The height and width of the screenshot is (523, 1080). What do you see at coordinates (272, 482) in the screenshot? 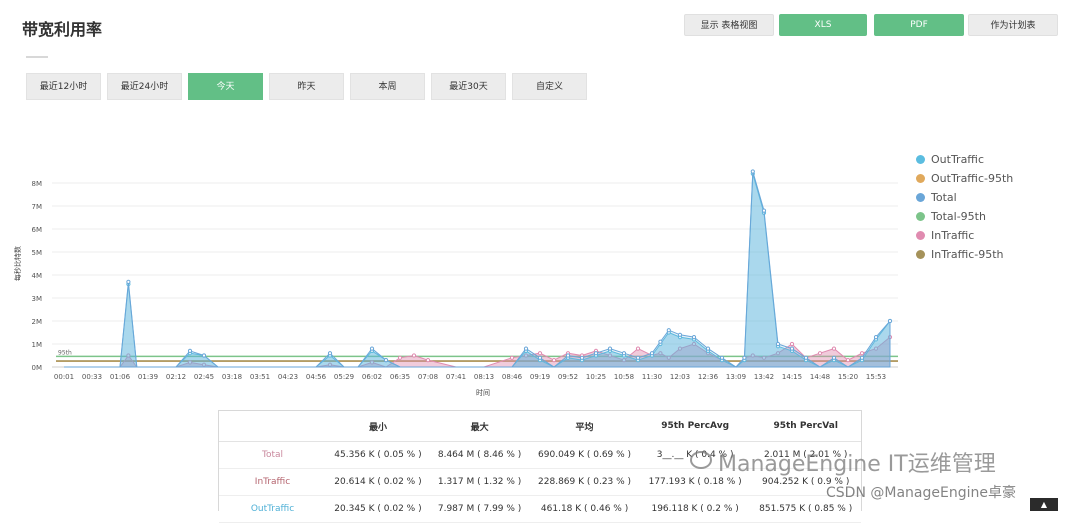
I see `stats-row-name: InTraffic` at bounding box center [272, 482].